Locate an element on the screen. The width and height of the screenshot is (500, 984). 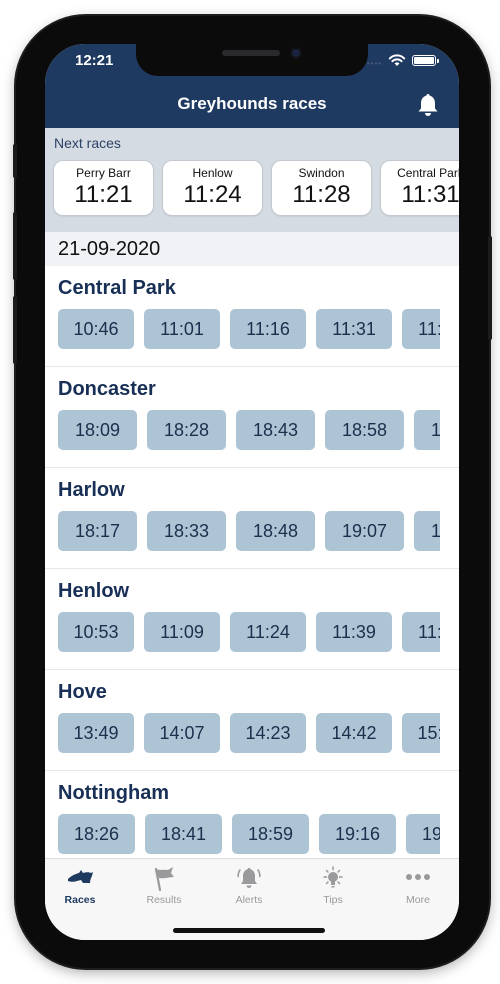
meeting-row: Hove 13:49 14:07 14:23 14:42 15:01 is located at coordinates (252, 720).